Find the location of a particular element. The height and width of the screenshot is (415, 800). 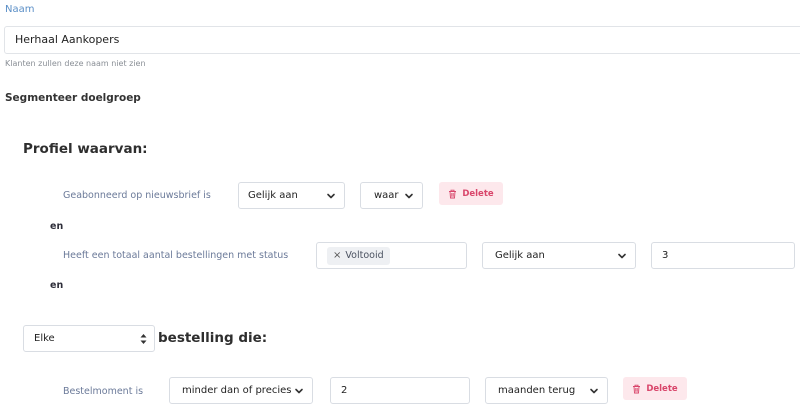

condition-1-label: Geabonneerd op nieuwsbrief is is located at coordinates (137, 195).